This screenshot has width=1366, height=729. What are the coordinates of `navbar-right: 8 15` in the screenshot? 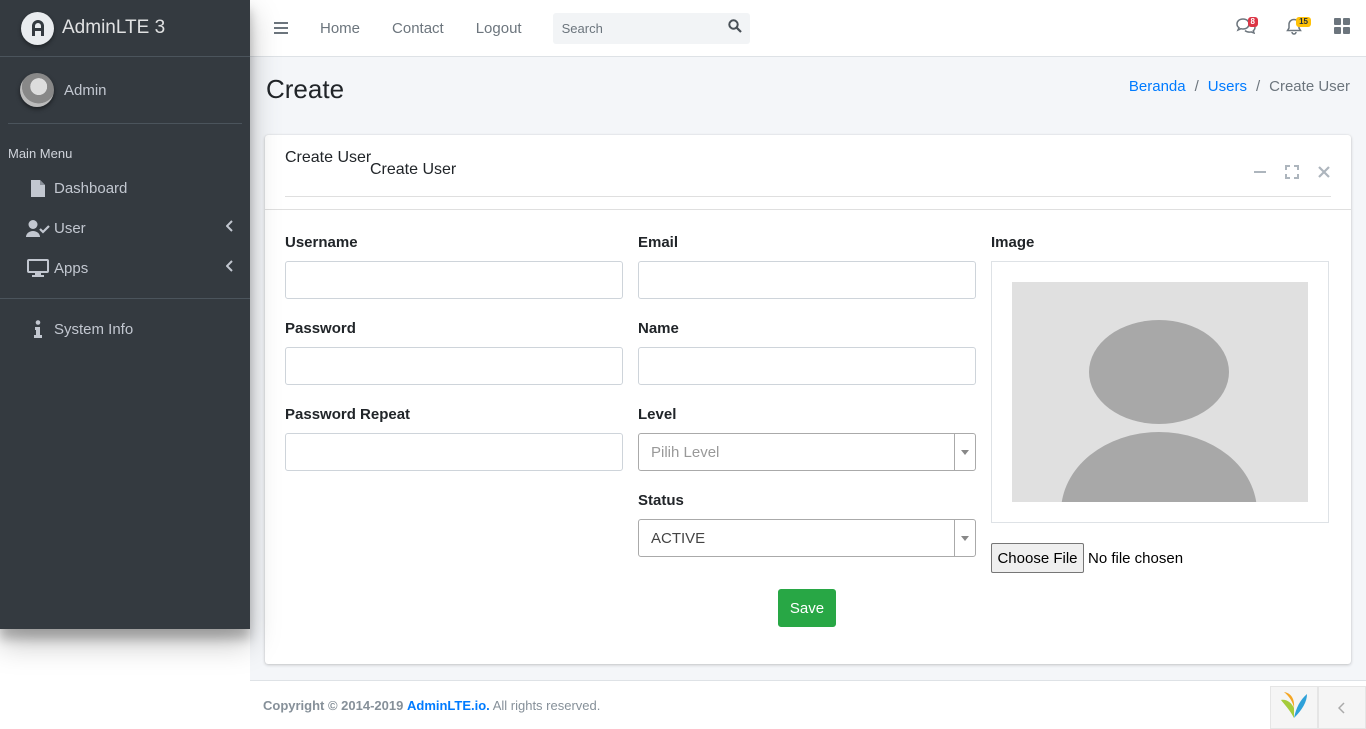 It's located at (1294, 28).